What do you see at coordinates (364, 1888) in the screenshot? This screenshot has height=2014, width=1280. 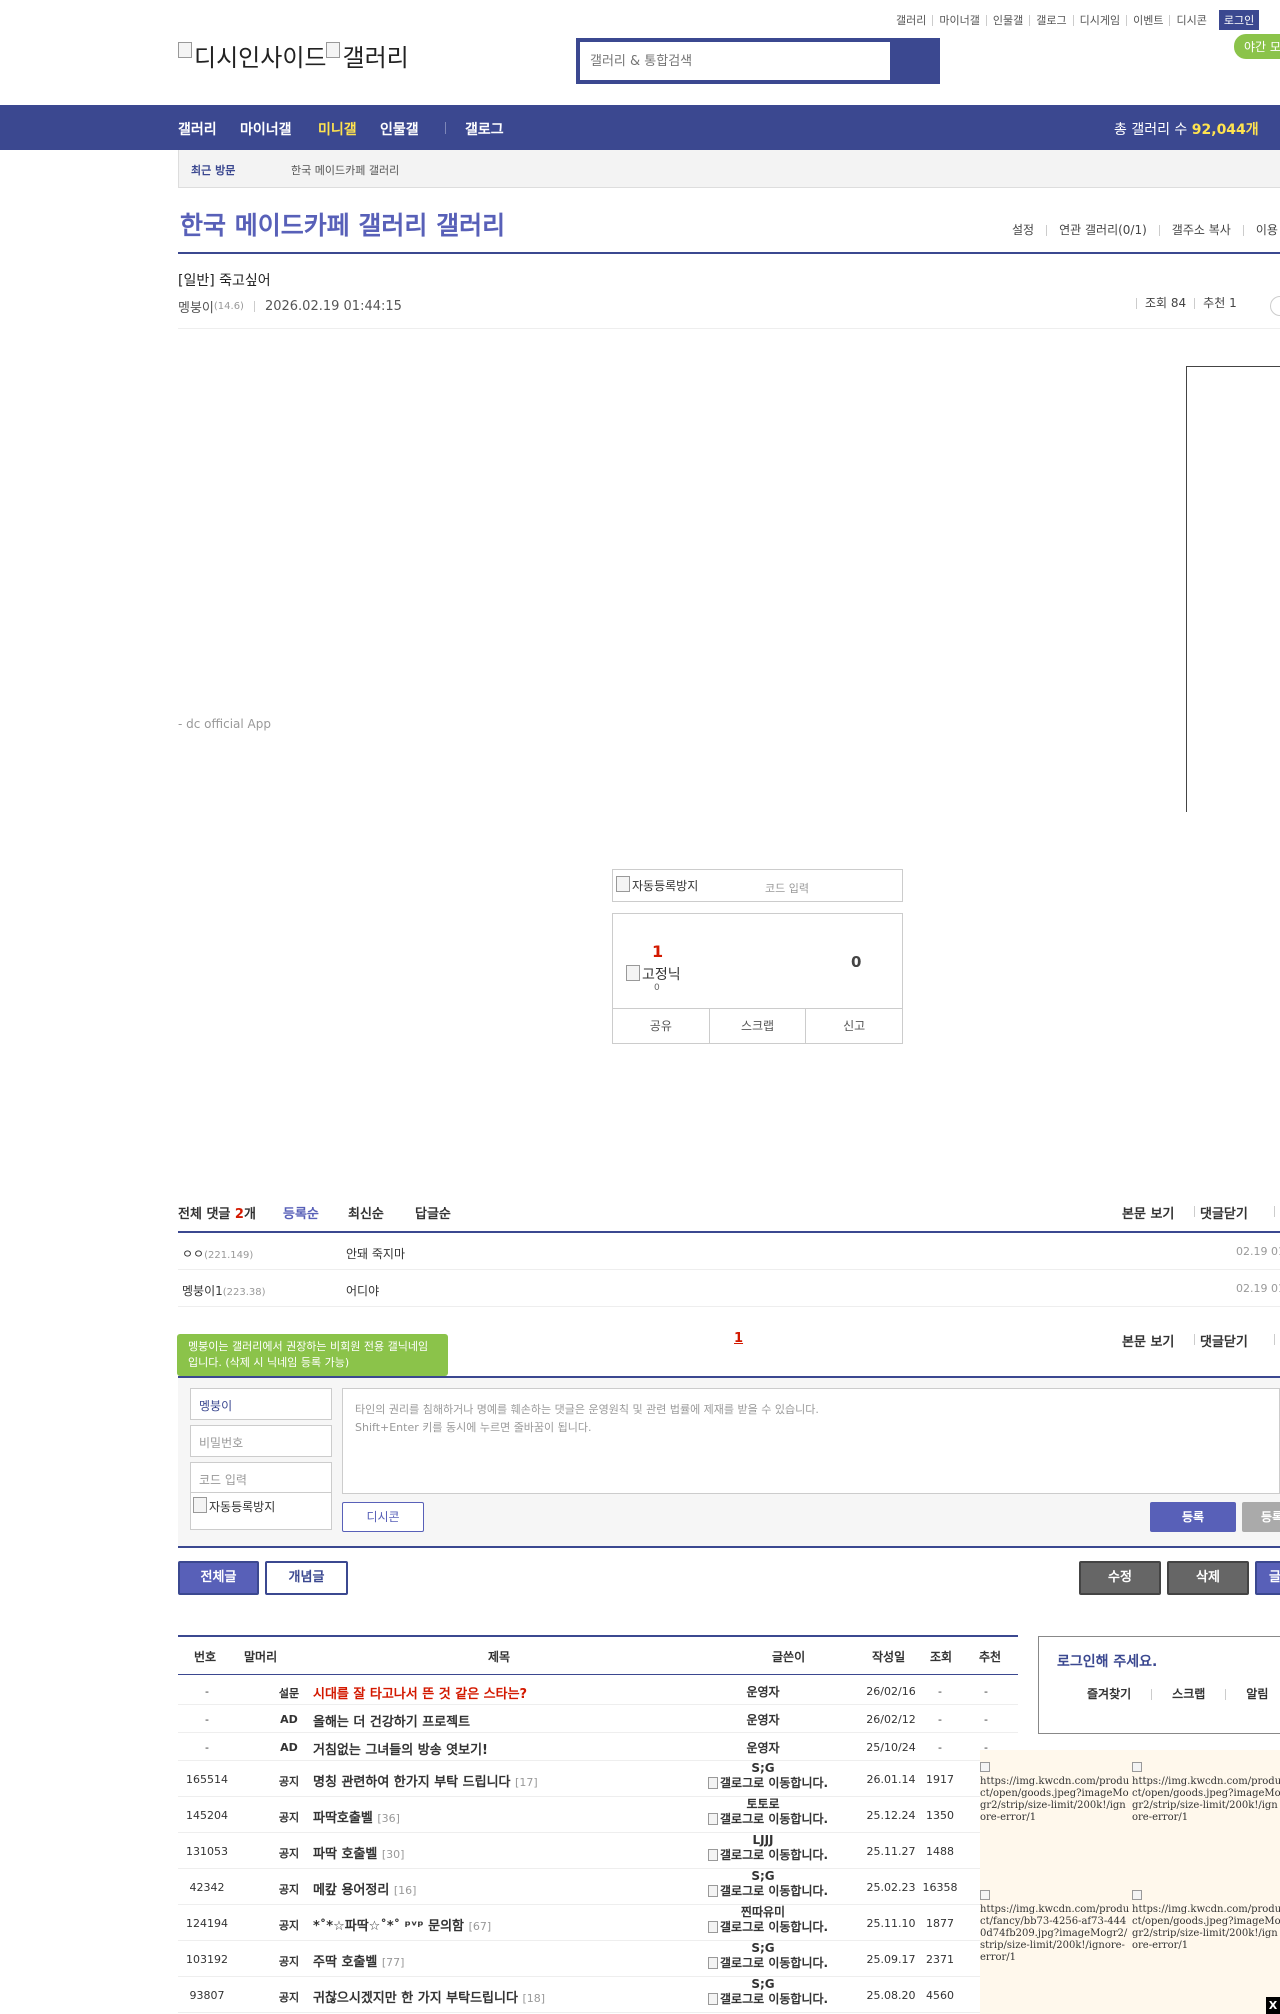 I see `post-title-link: 메캎 용어정리 [16]` at bounding box center [364, 1888].